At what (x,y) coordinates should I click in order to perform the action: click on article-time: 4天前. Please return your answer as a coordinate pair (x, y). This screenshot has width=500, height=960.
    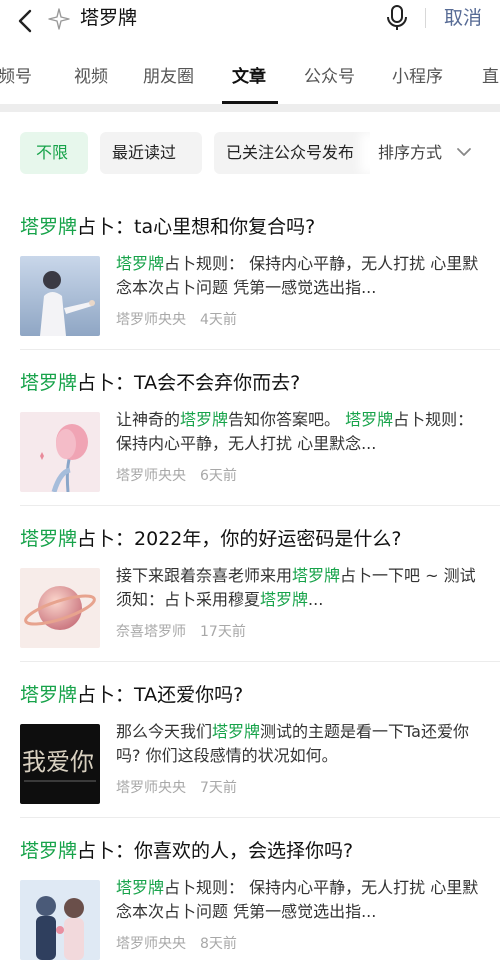
    Looking at the image, I should click on (218, 320).